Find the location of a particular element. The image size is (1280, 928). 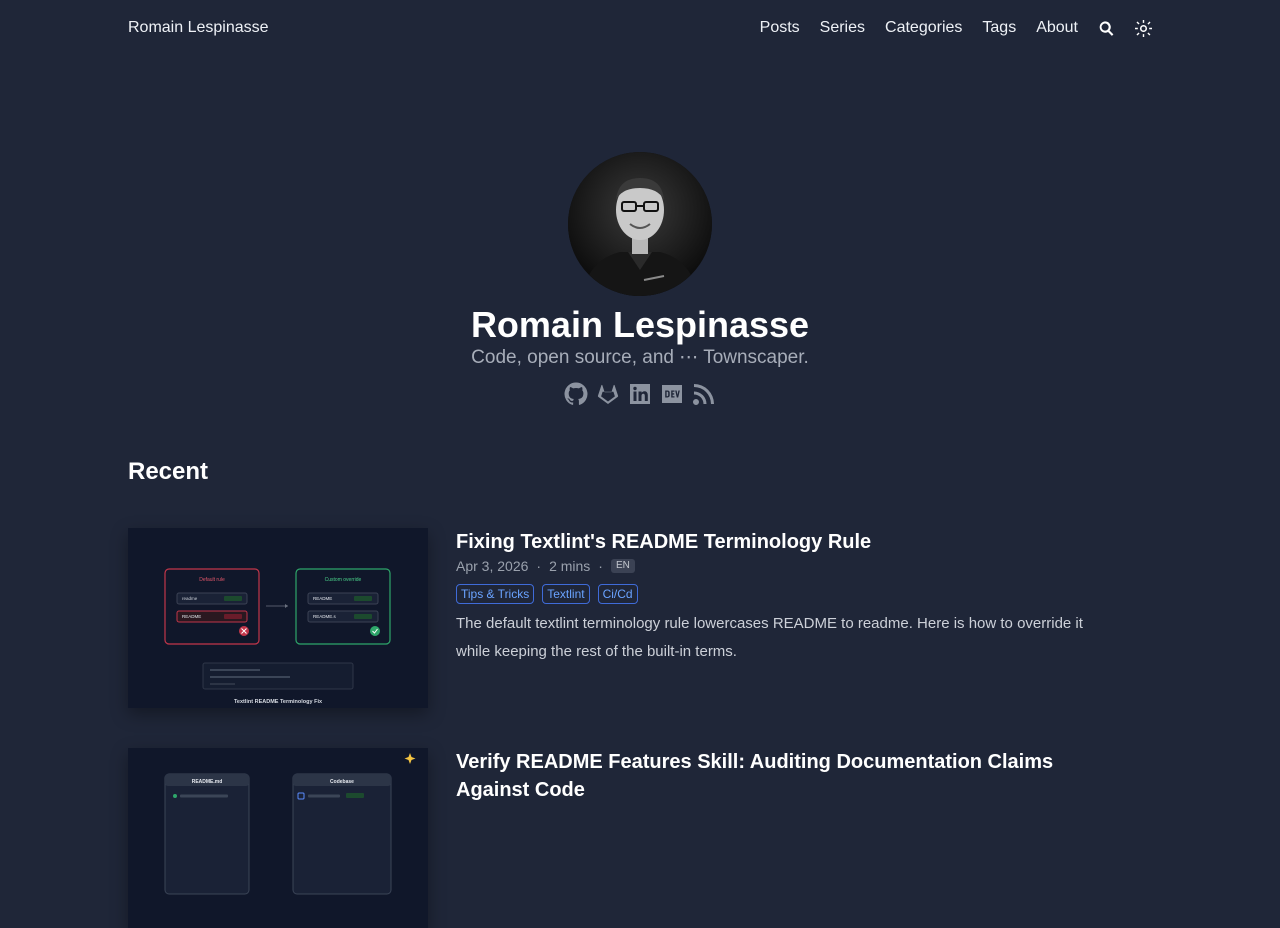

gitlab-icon is located at coordinates (608, 394).